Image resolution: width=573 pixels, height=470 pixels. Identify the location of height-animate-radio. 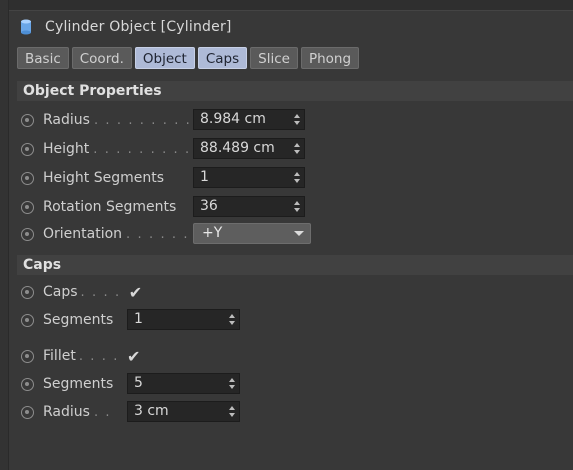
(27, 149).